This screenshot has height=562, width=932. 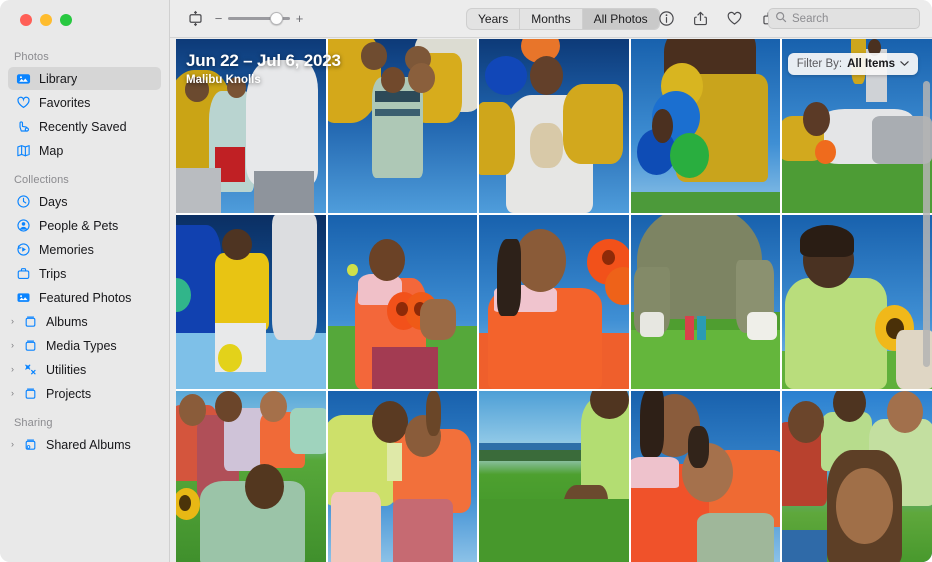 What do you see at coordinates (58, 78) in the screenshot?
I see `sidebar-item-label: Library` at bounding box center [58, 78].